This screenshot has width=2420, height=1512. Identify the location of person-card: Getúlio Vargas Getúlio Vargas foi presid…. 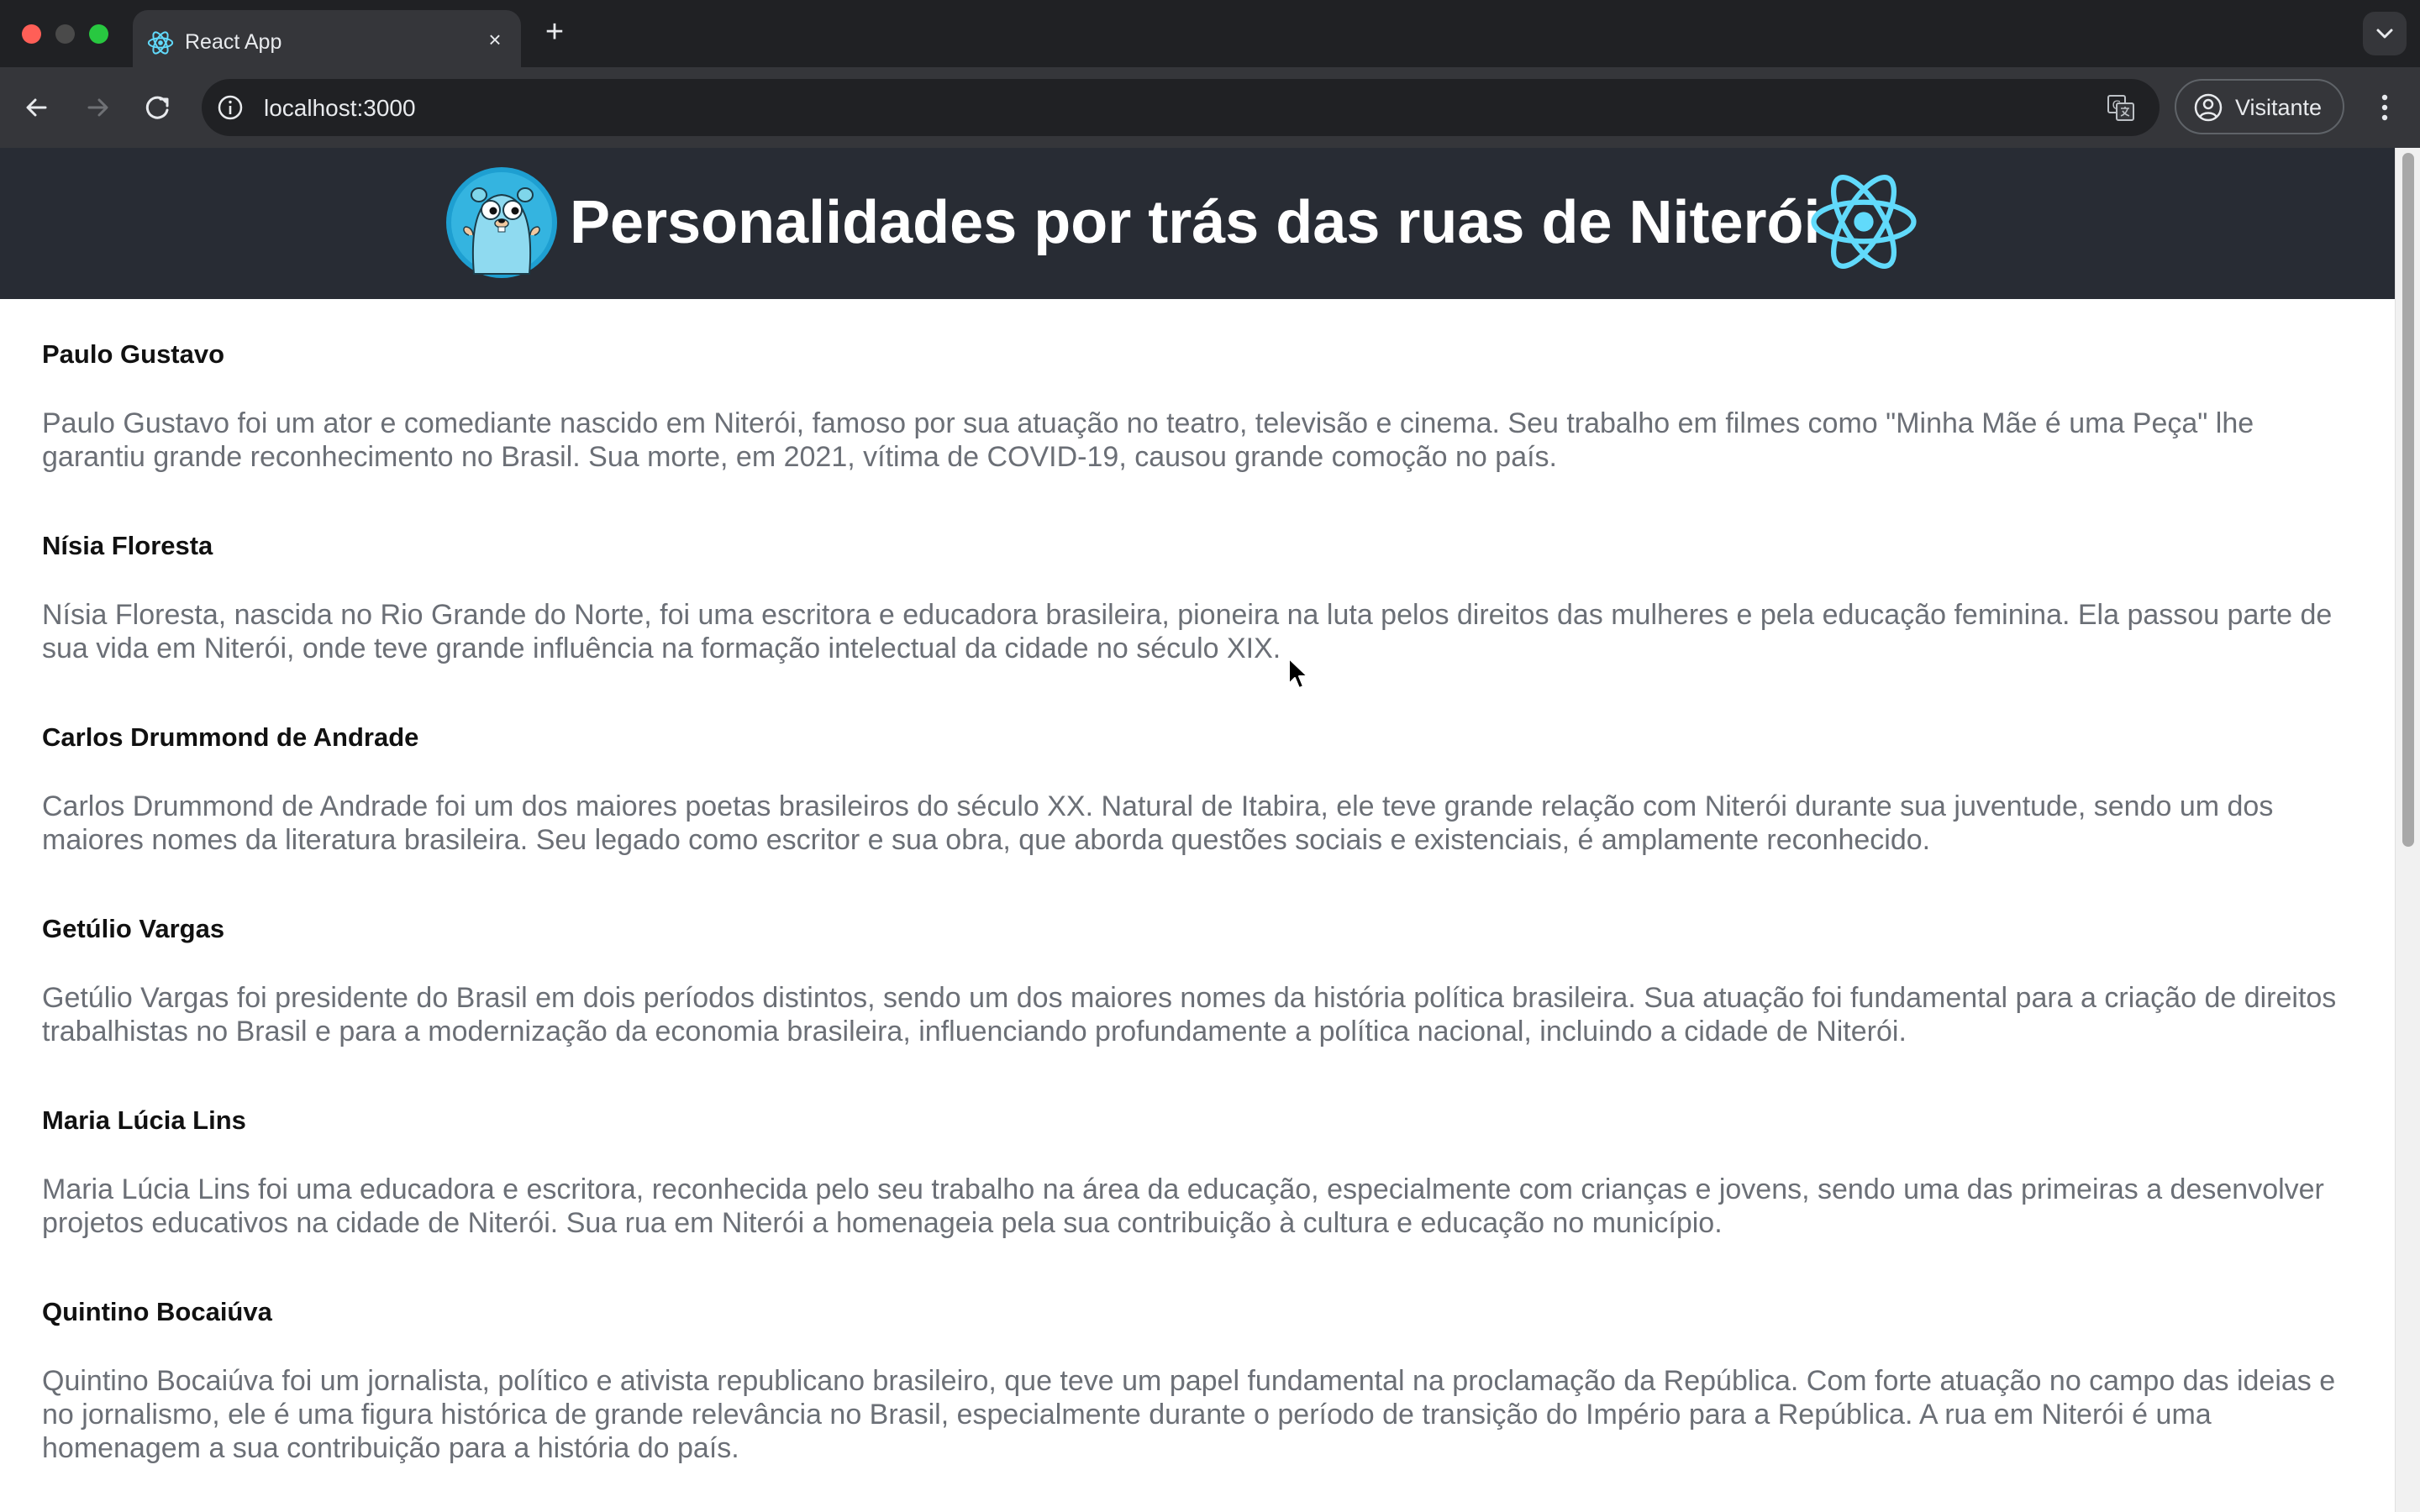
(1201, 1009).